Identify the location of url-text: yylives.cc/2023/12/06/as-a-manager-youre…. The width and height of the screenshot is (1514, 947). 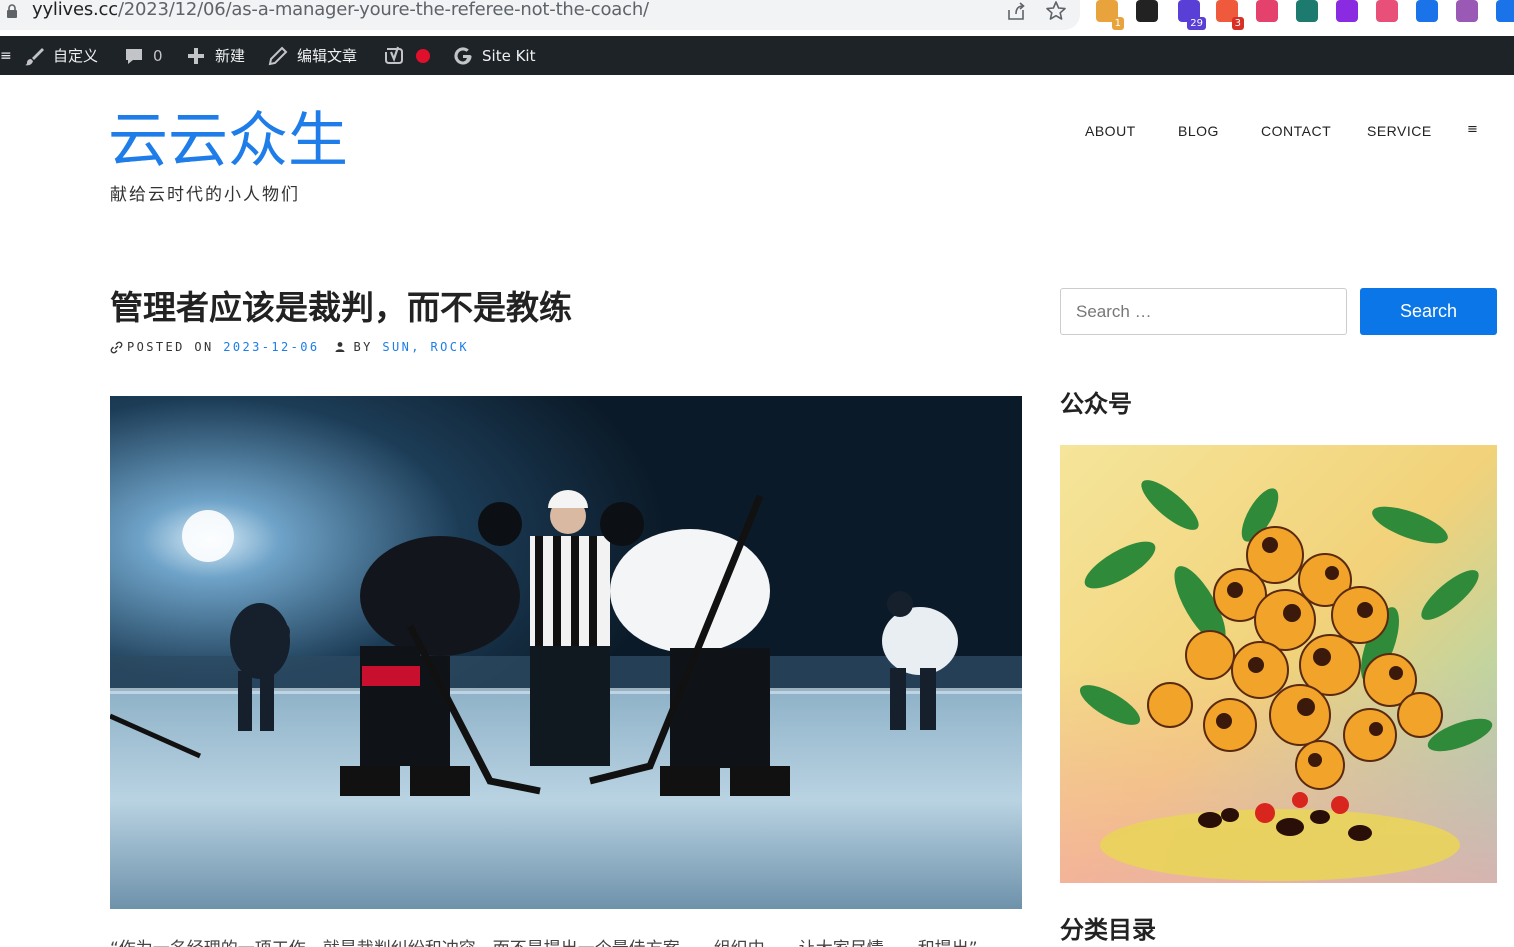
(340, 10).